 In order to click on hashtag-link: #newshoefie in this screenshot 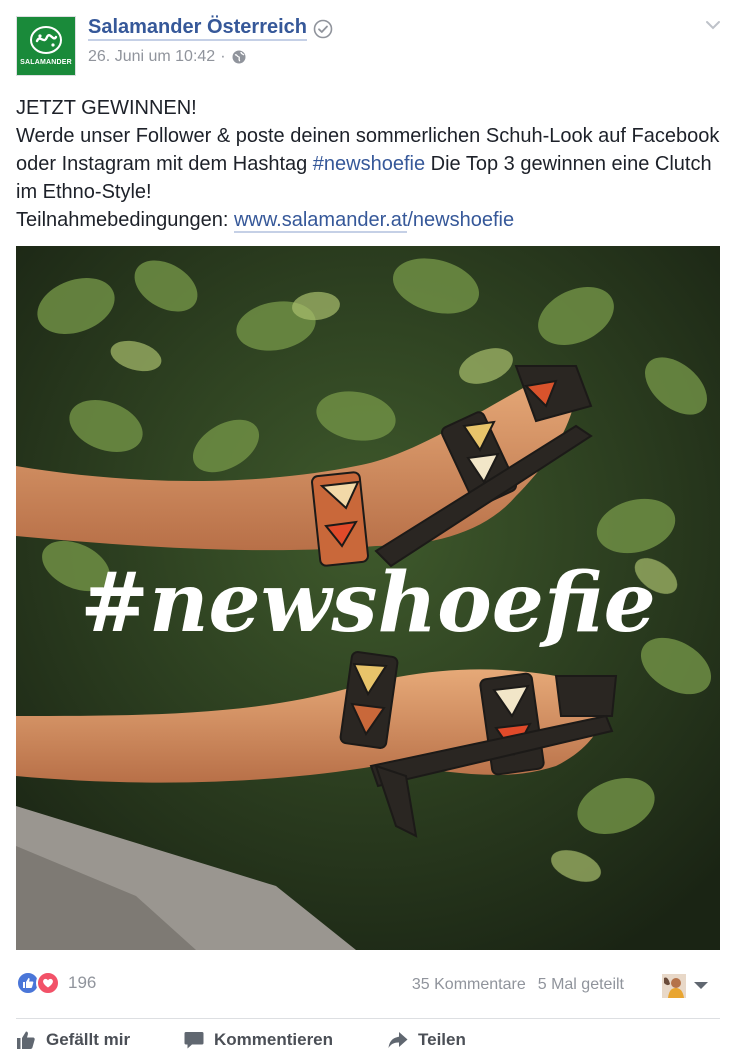, I will do `click(369, 164)`.